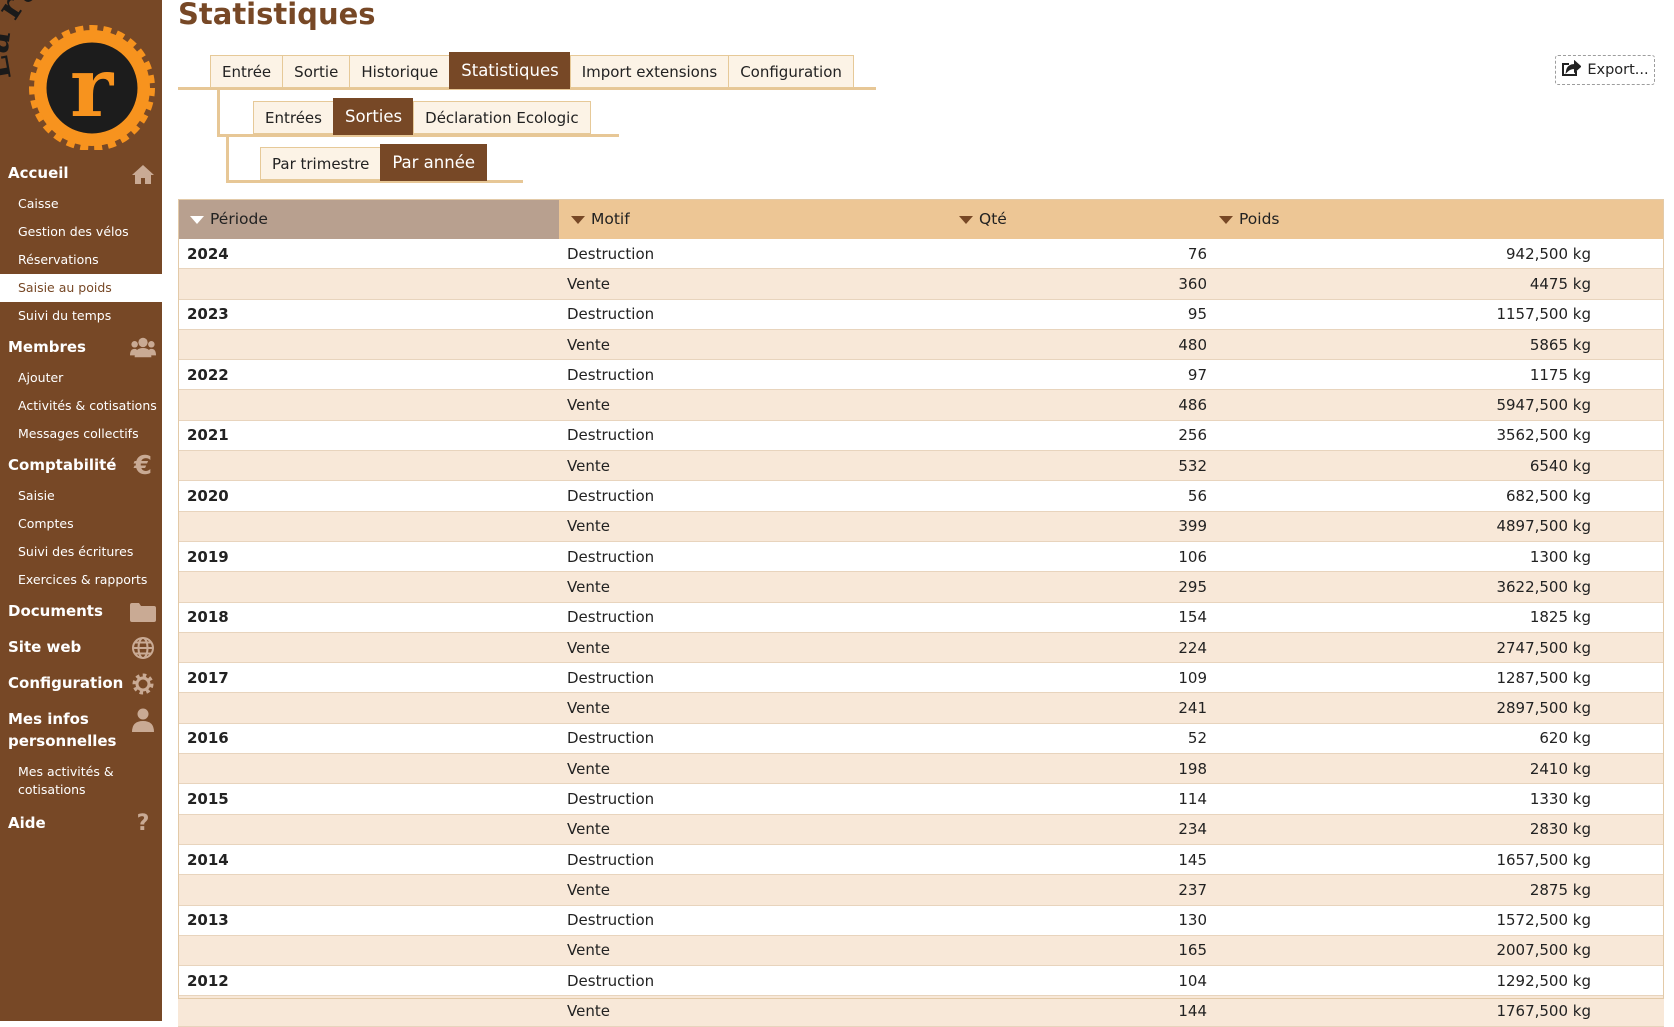 The width and height of the screenshot is (1674, 1027). What do you see at coordinates (81, 611) in the screenshot?
I see `nav-section-documents: Documents` at bounding box center [81, 611].